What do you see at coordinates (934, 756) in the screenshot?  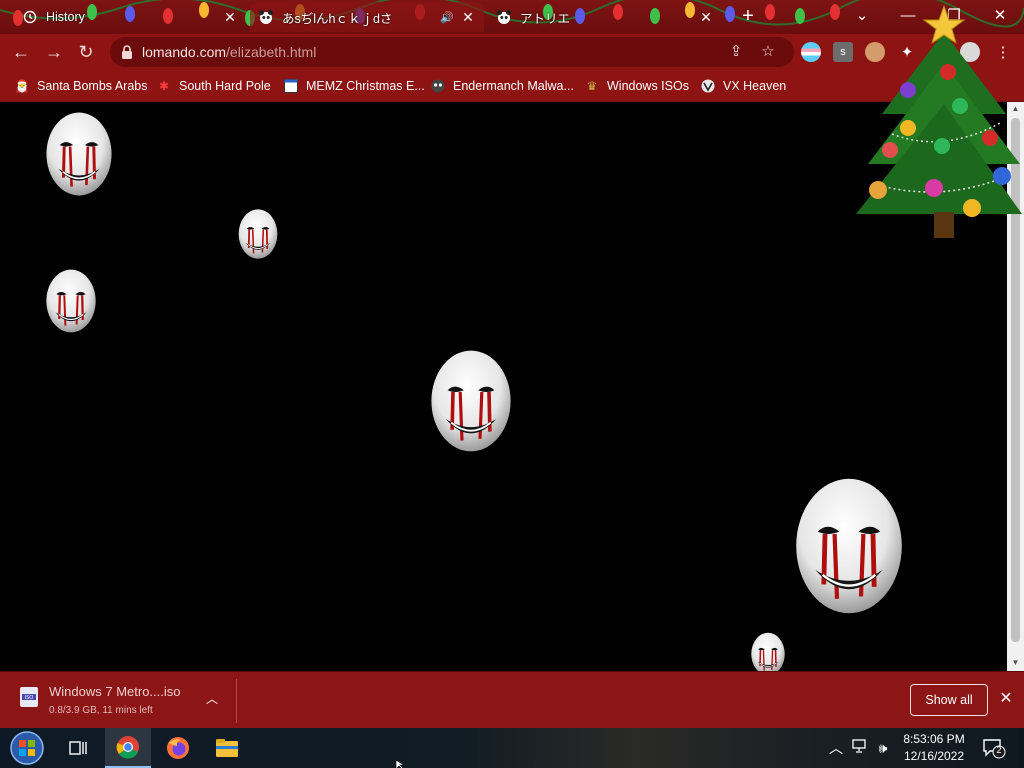 I see `clock-date: 12/16/2022` at bounding box center [934, 756].